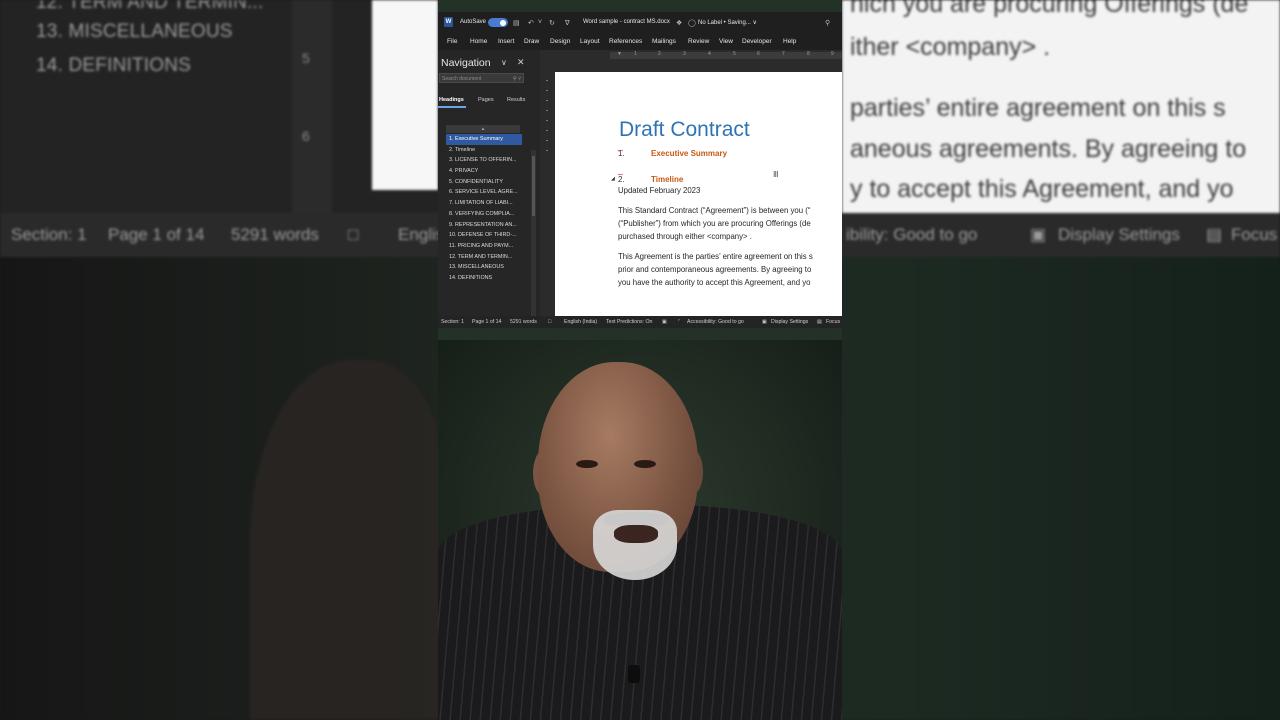 This screenshot has height=720, width=1280. What do you see at coordinates (827, 23) in the screenshot?
I see `search-icon: ⚲` at bounding box center [827, 23].